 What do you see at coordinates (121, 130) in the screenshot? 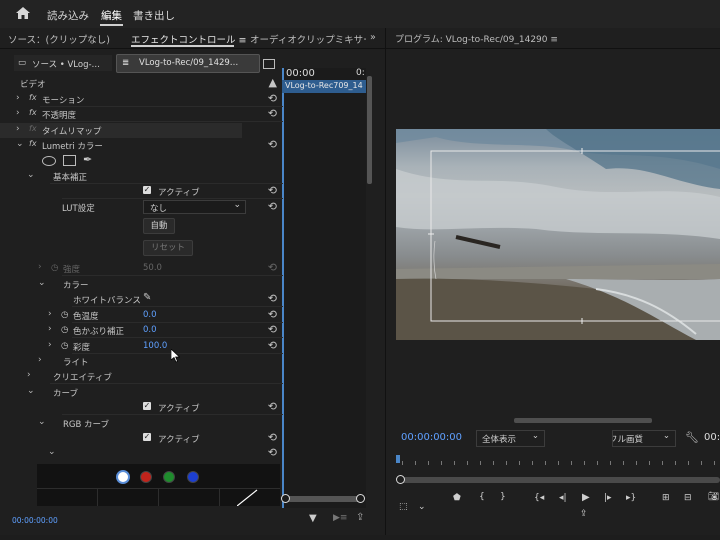
I see `row-timeremap: › fx タイムリマップ` at bounding box center [121, 130].